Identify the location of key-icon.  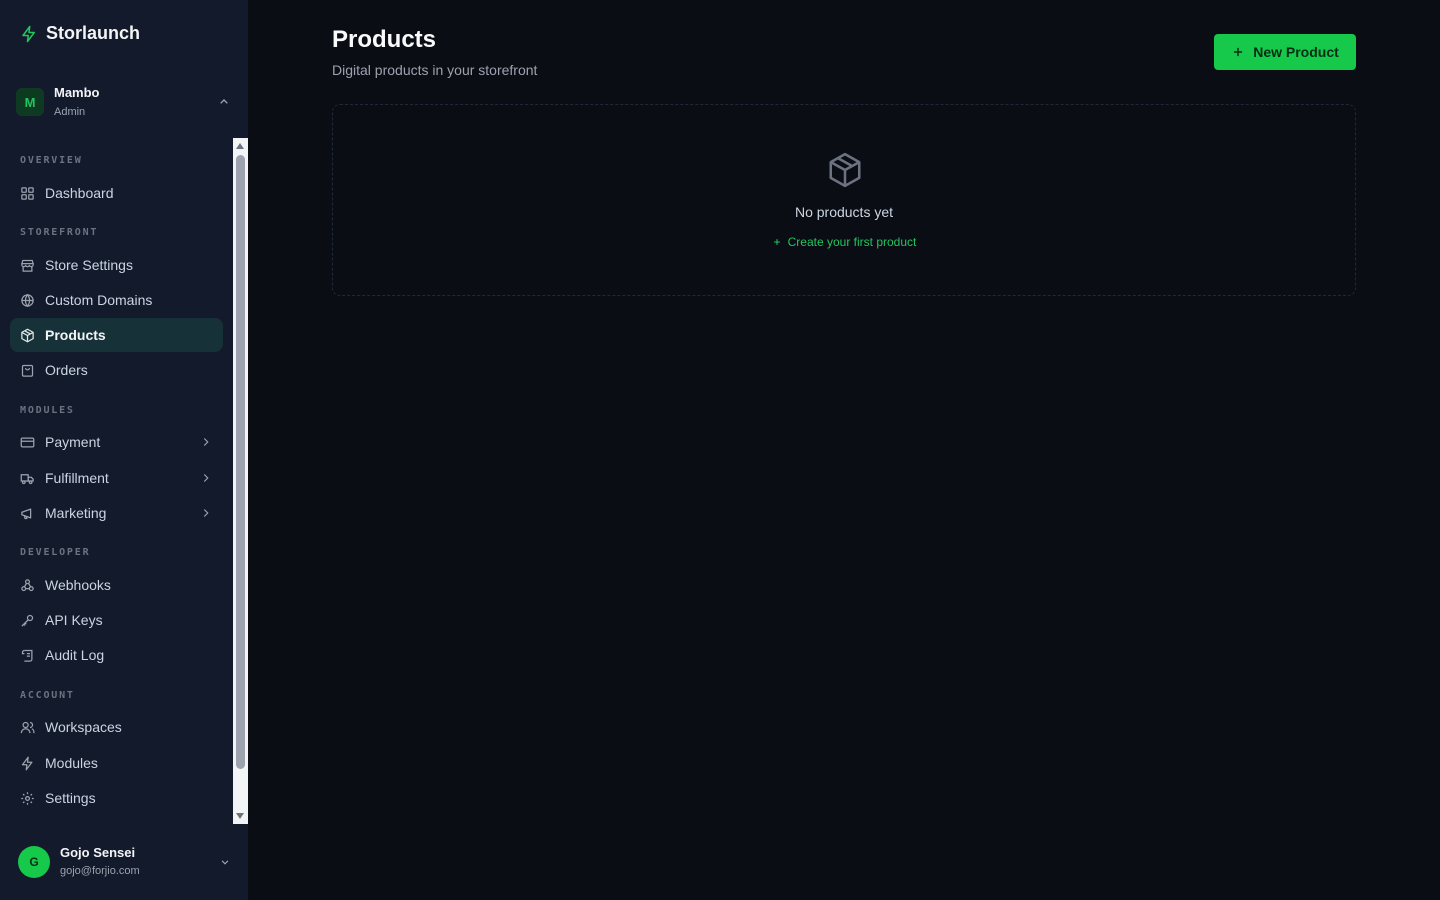
(27, 620).